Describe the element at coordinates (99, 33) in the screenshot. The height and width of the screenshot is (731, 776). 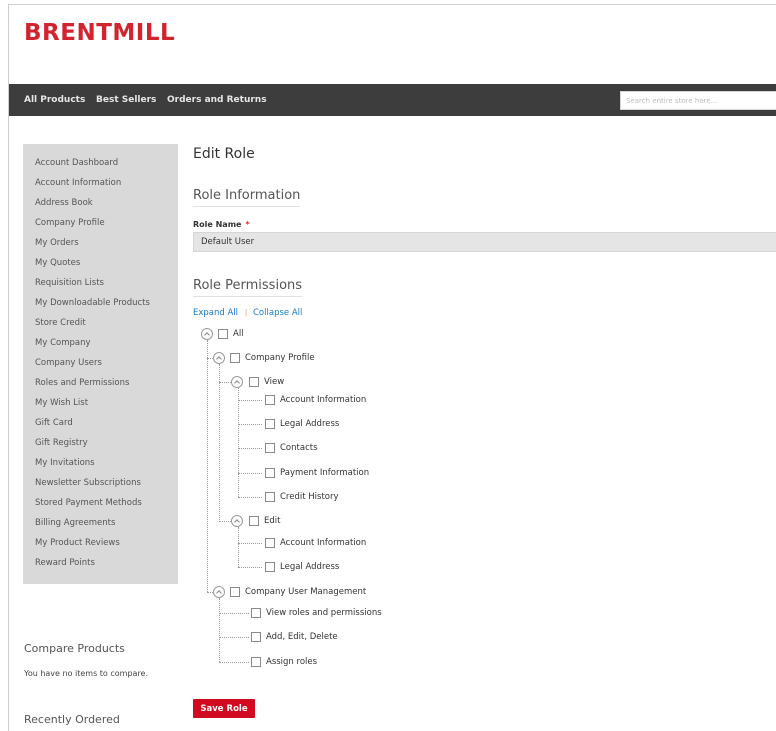
I see `brand-logo: BRENTMILL` at that location.